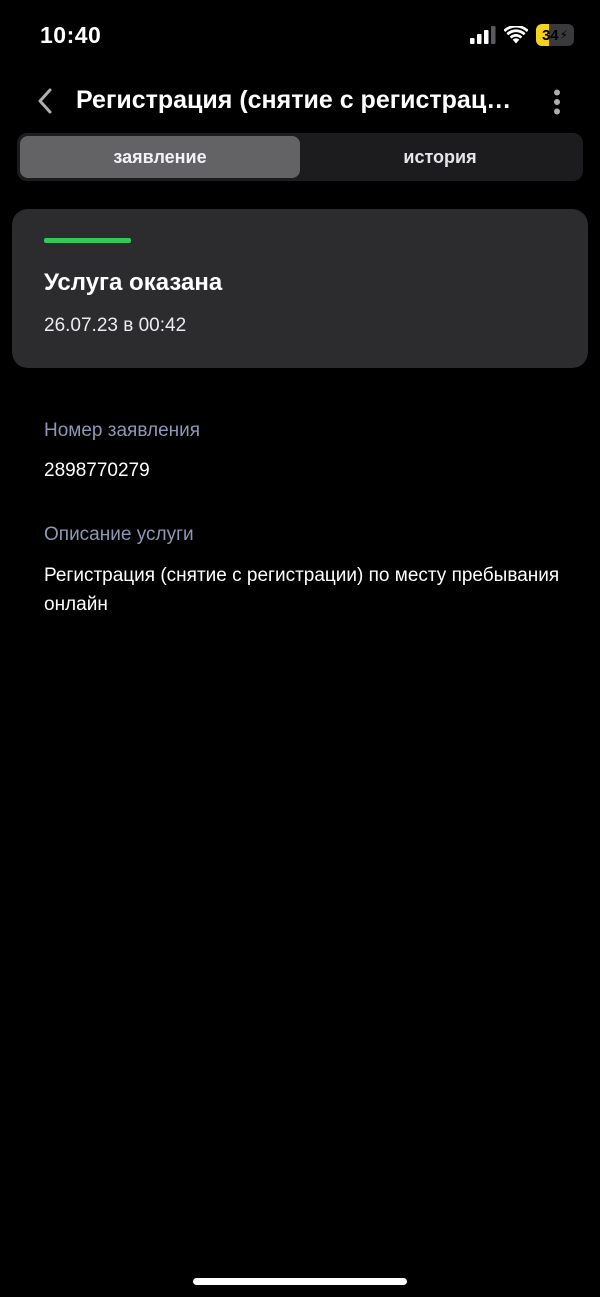 This screenshot has height=1297, width=600. I want to click on status-title: Услуга оказана, so click(133, 282).